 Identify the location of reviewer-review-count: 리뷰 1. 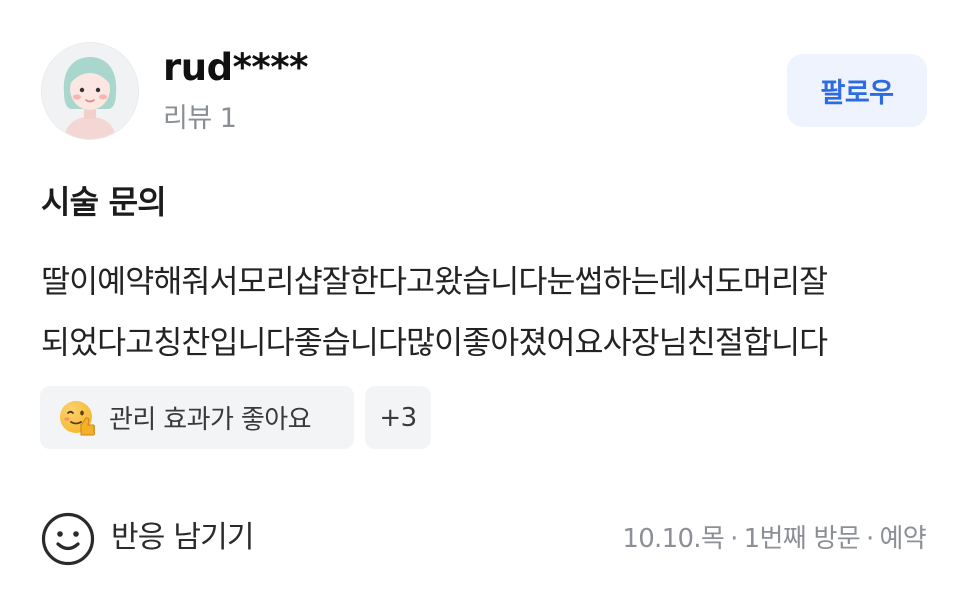
(200, 118).